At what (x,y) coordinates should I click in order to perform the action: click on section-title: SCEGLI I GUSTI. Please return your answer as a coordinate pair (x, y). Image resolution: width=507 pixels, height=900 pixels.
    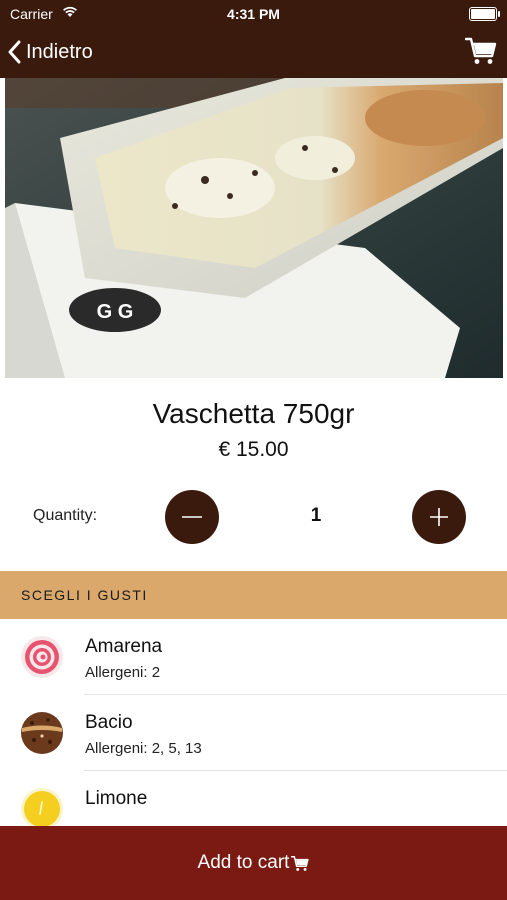
    Looking at the image, I should click on (84, 595).